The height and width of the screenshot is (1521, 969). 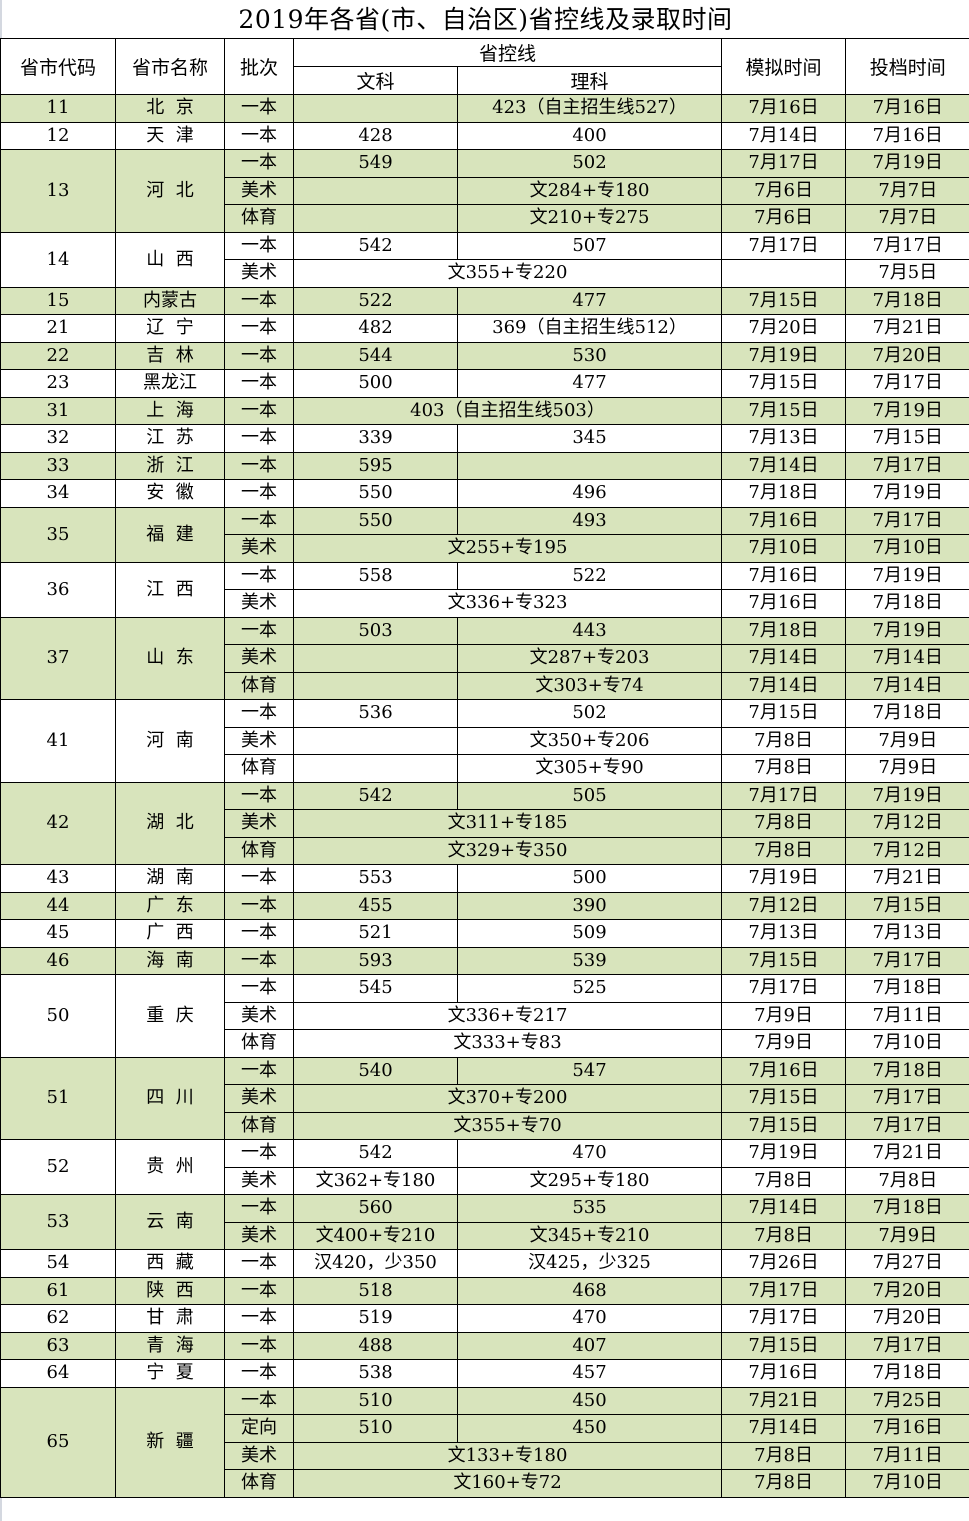 I want to click on science-line-cell: 369（自主招生线512）, so click(x=589, y=328).